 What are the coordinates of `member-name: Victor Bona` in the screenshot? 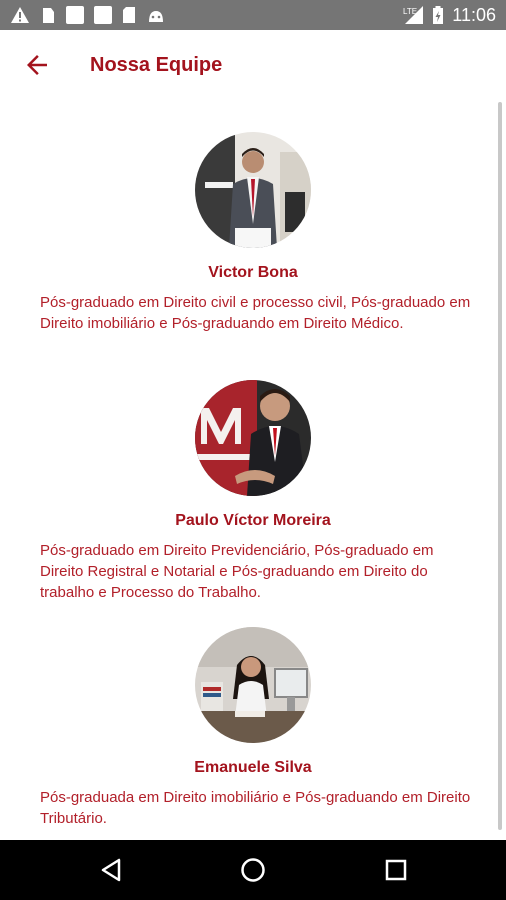 It's located at (253, 272).